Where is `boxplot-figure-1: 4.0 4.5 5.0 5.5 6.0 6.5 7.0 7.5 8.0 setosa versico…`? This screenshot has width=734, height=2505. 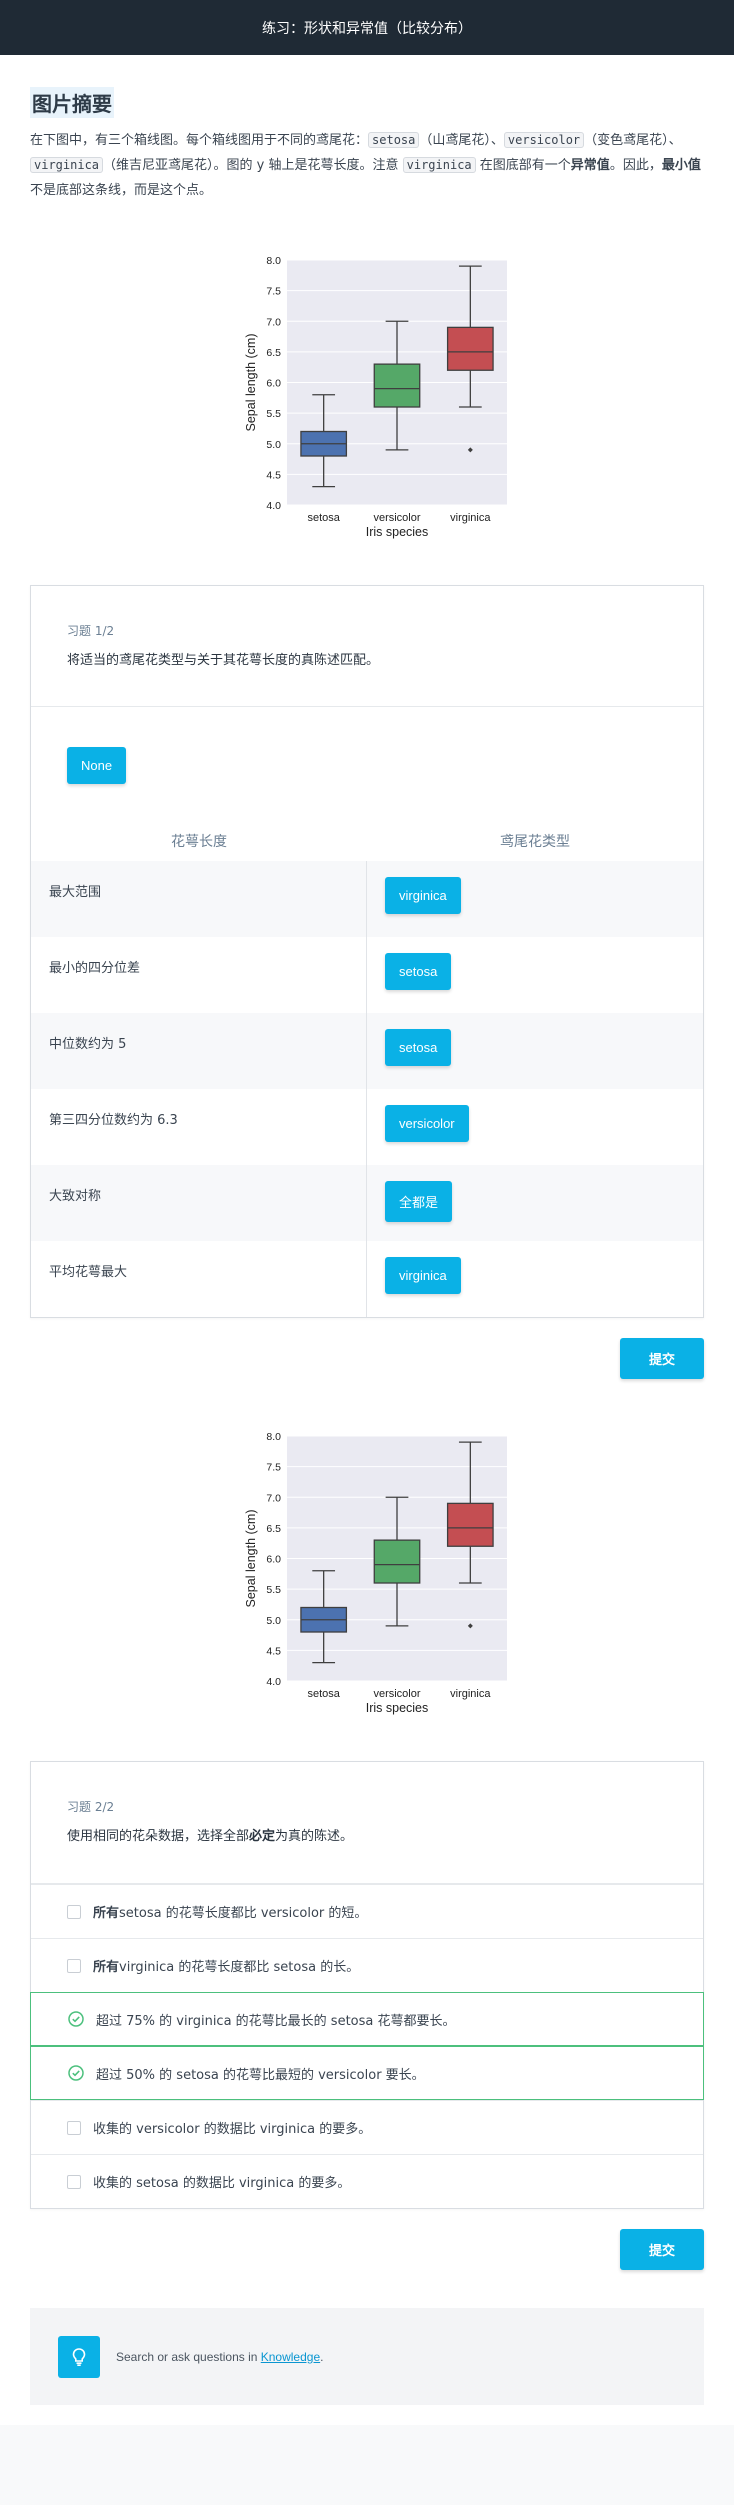 boxplot-figure-1: 4.0 4.5 5.0 5.5 6.0 6.5 7.0 7.5 8.0 setosa versico… is located at coordinates (367, 393).